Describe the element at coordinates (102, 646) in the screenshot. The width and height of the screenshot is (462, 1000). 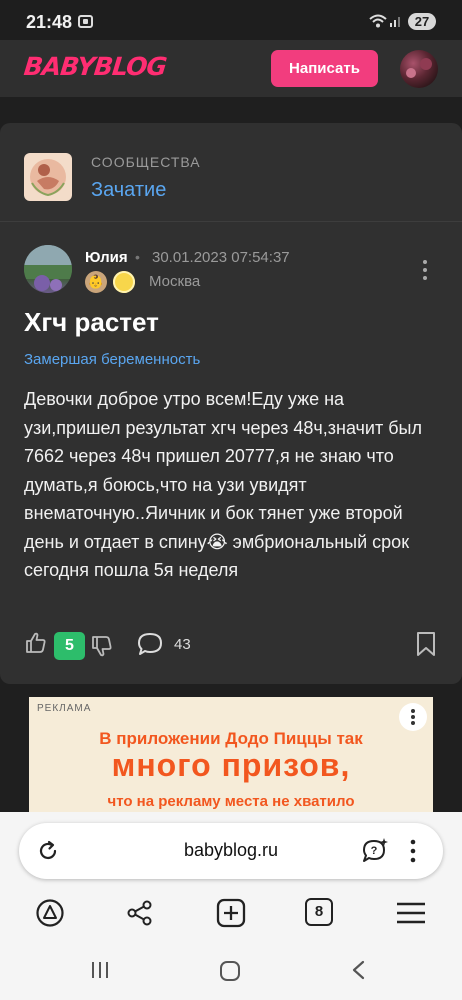
I see `thumbs-down-icon` at that location.